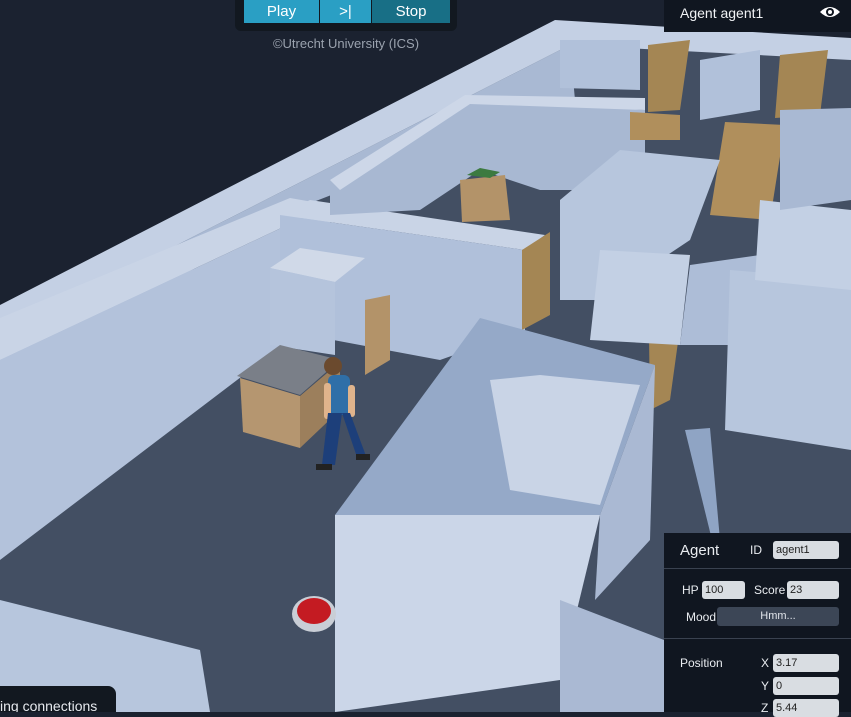 The image size is (851, 717). Describe the element at coordinates (813, 590) in the screenshot. I see `score-field` at that location.